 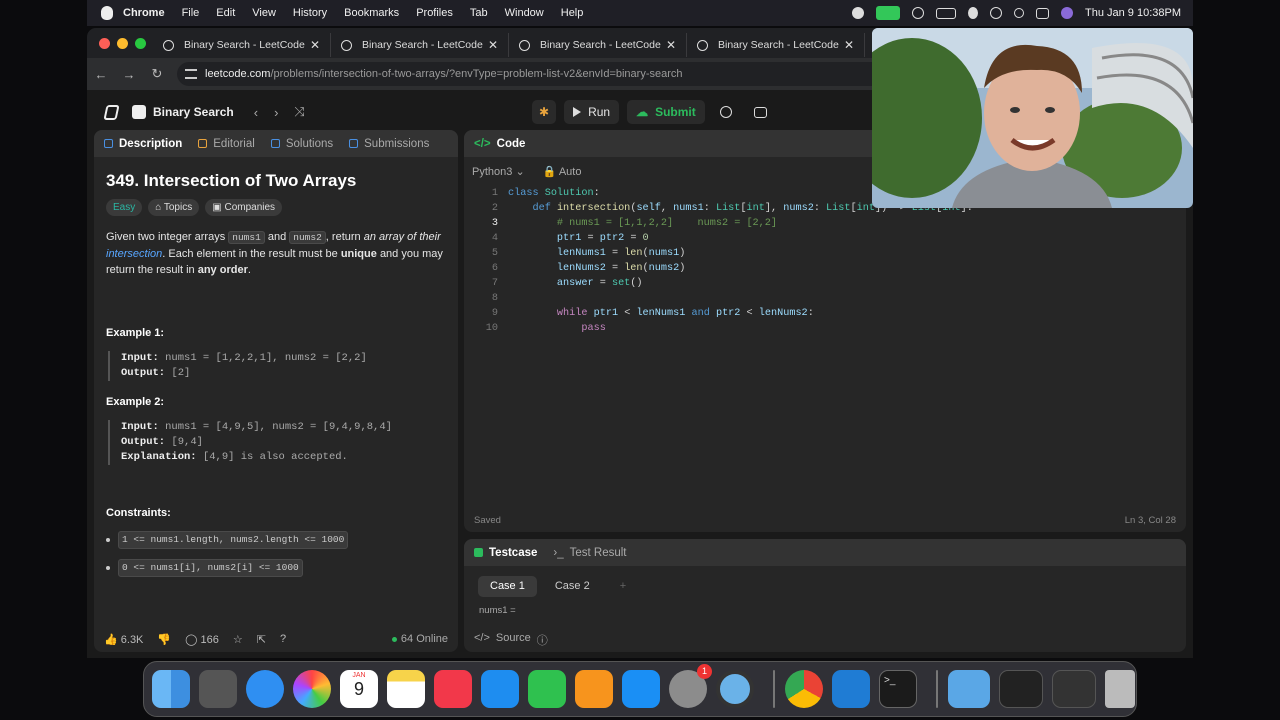 I want to click on notes-icon, so click(x=406, y=689).